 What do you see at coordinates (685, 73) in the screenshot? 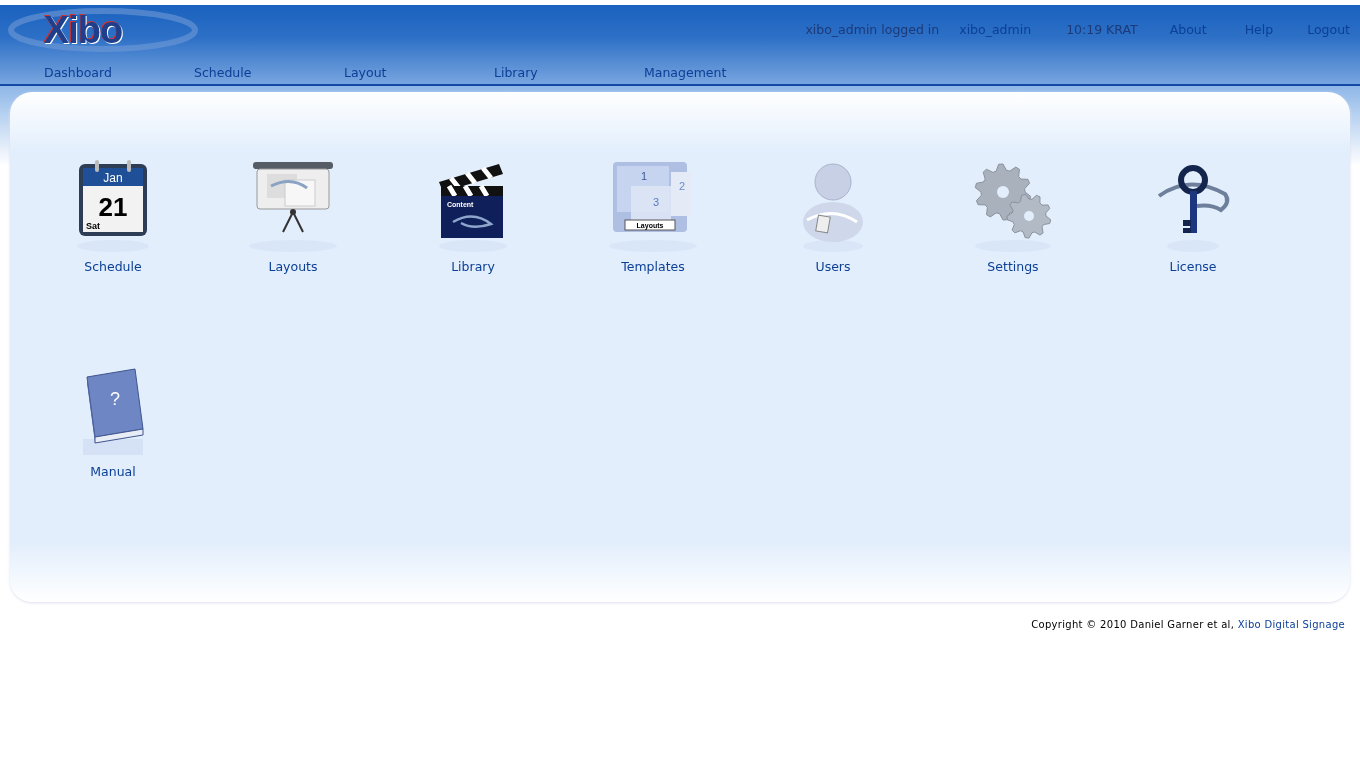
I see `nav-link: Management` at bounding box center [685, 73].